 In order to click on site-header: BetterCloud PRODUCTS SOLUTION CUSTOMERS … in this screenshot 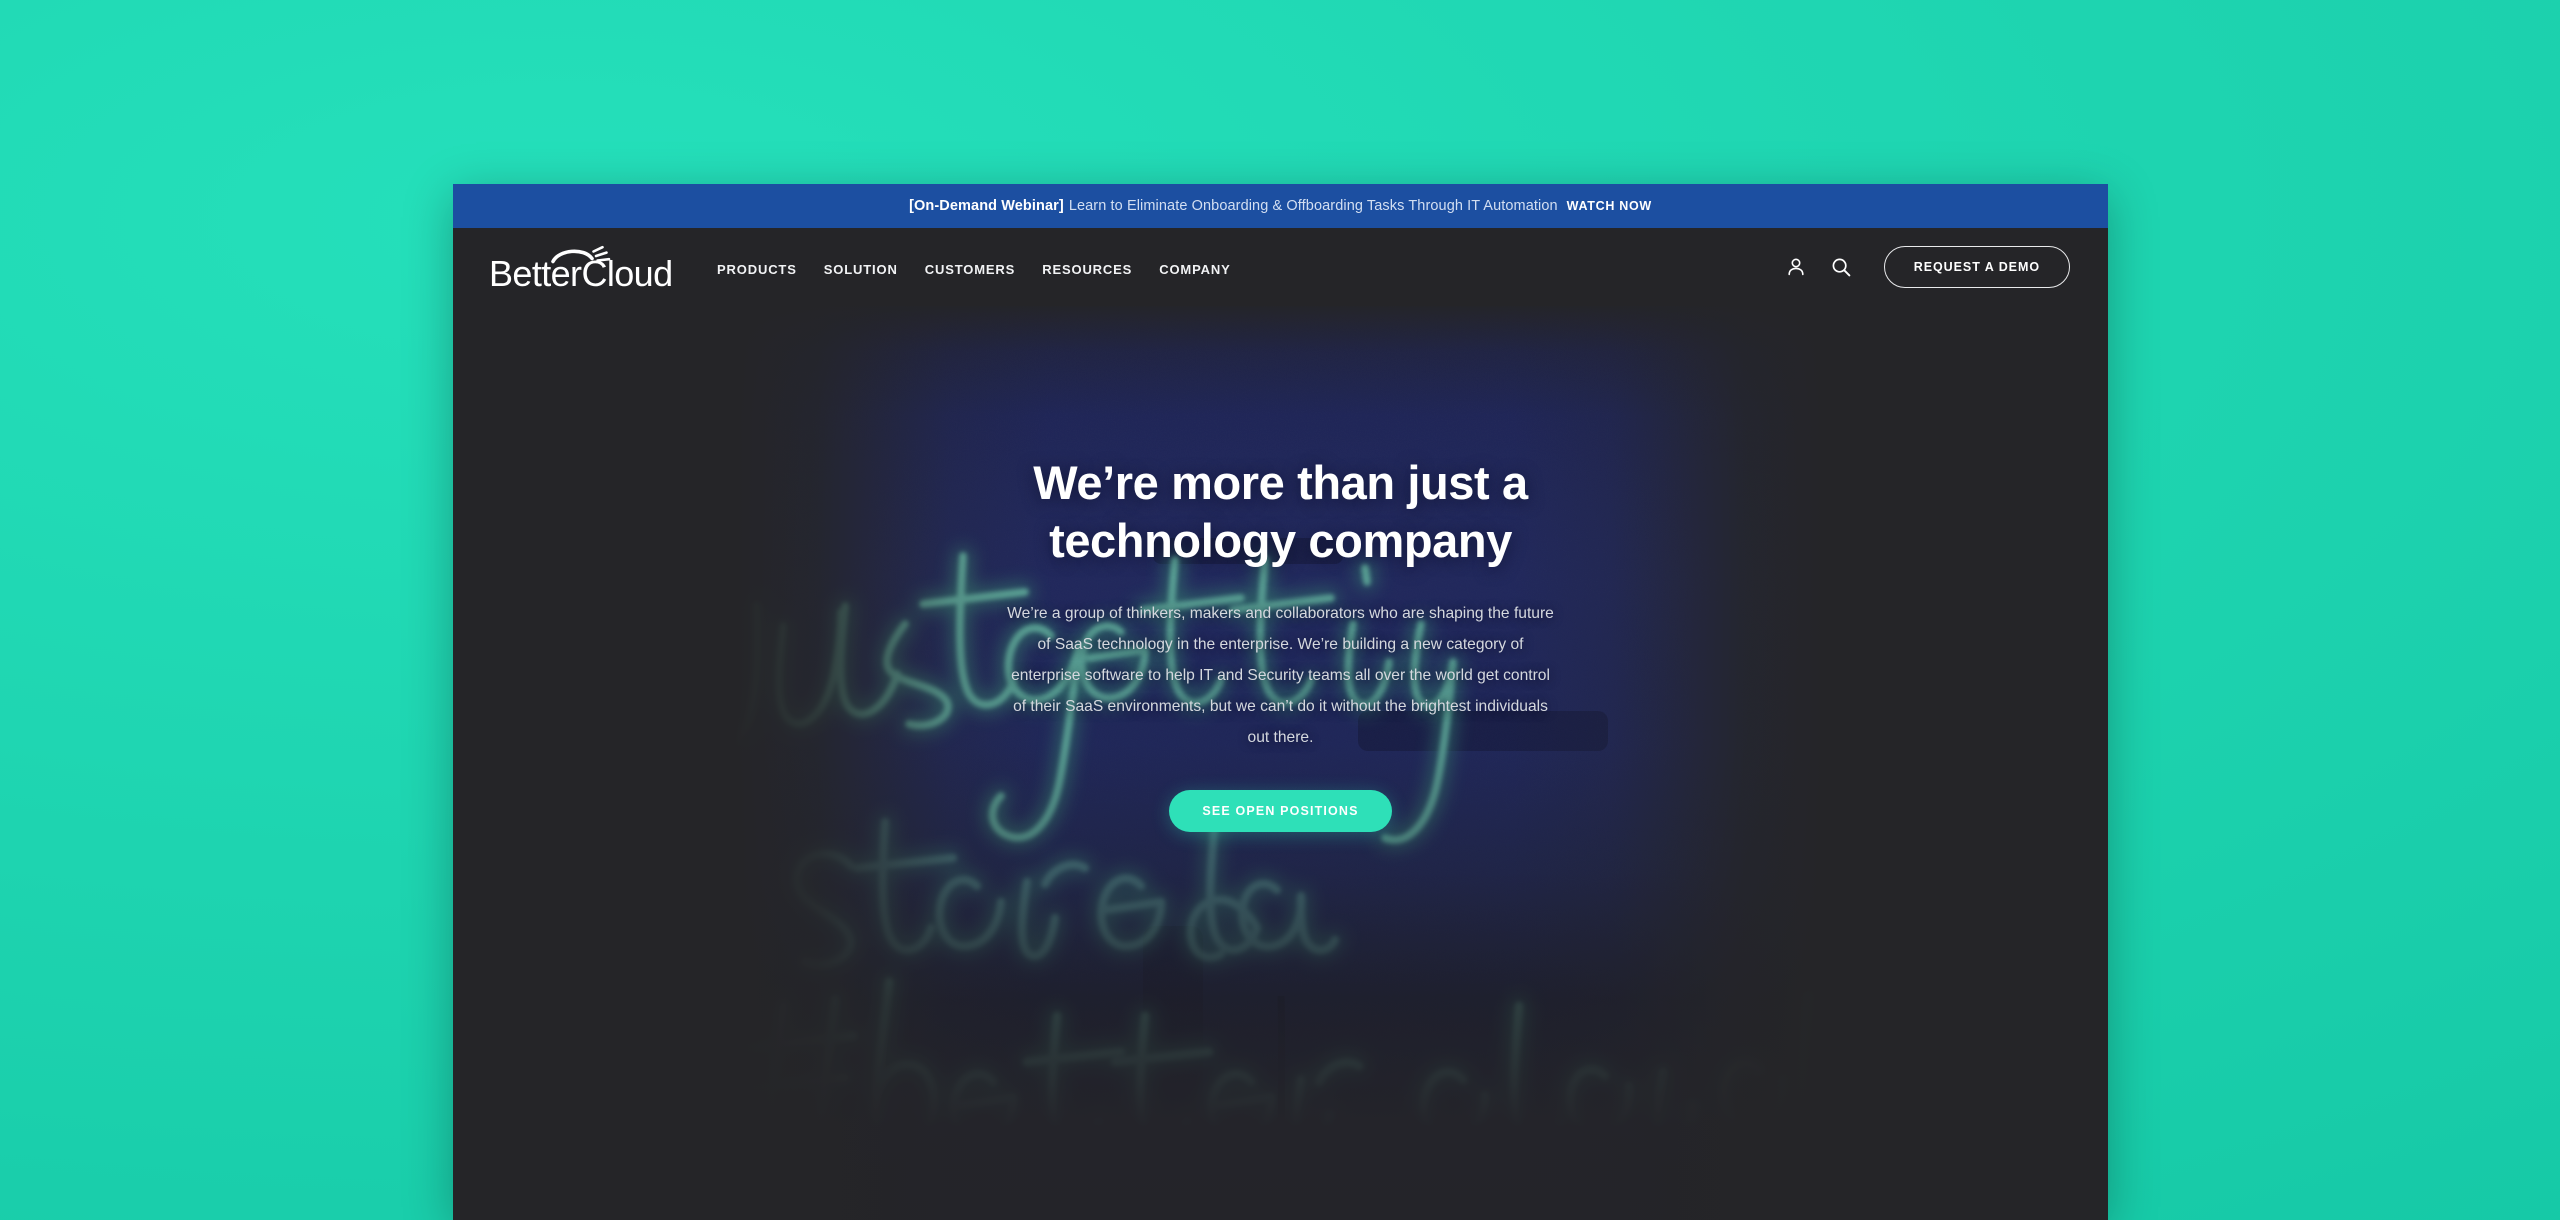, I will do `click(1280, 267)`.